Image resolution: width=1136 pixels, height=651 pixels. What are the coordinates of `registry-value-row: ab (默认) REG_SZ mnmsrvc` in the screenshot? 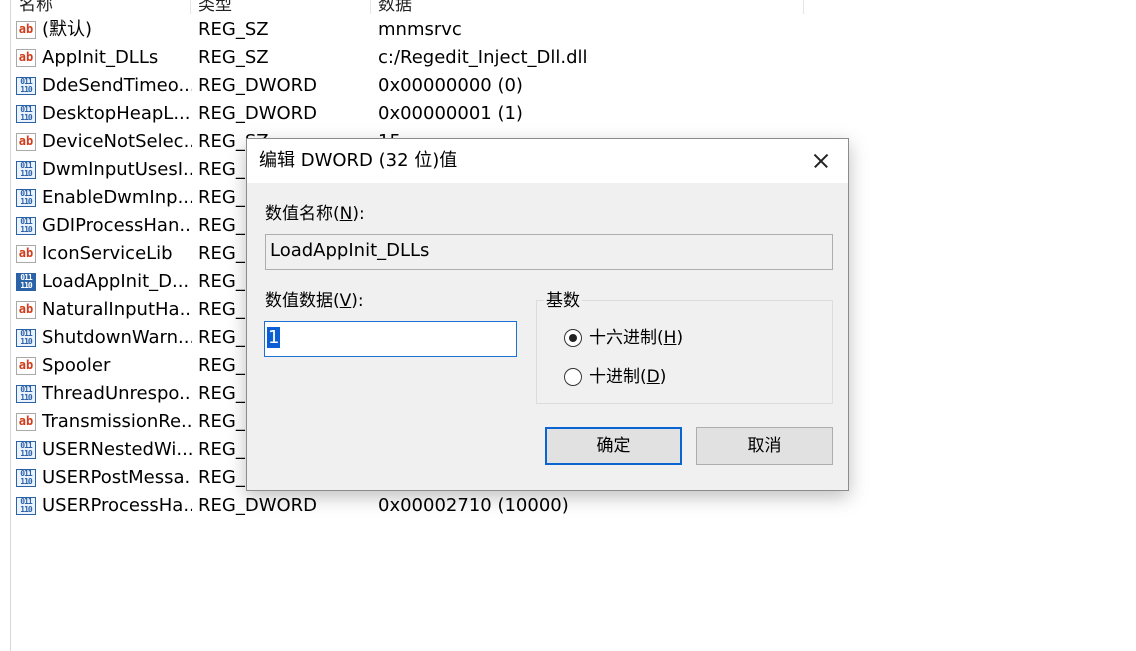 It's located at (414, 30).